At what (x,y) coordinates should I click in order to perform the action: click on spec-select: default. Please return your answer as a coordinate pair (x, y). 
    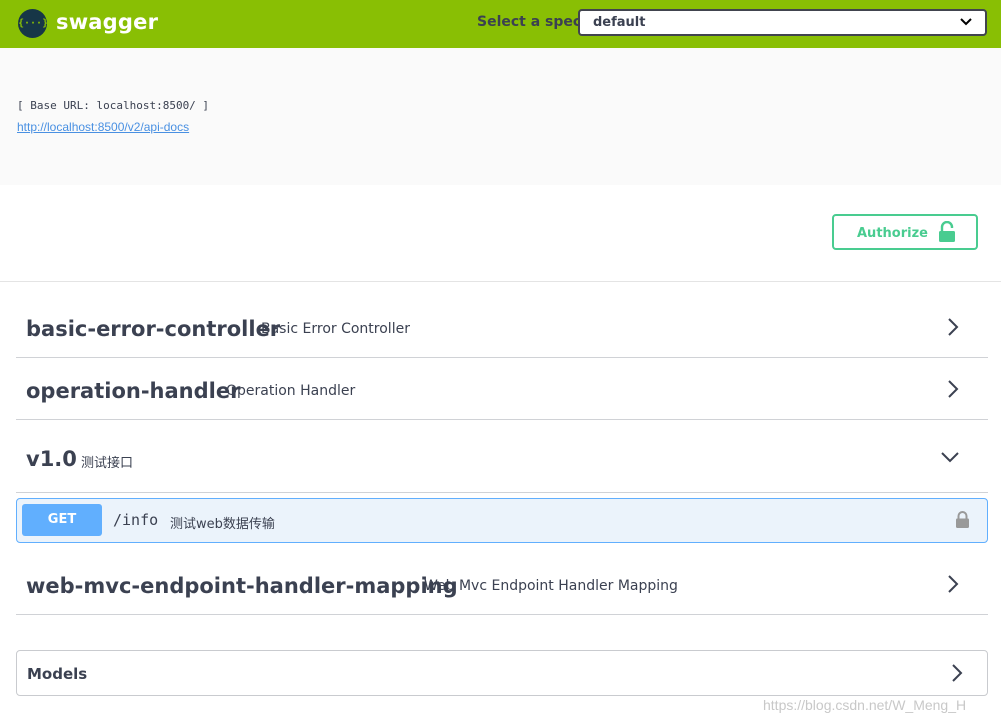
    Looking at the image, I should click on (782, 22).